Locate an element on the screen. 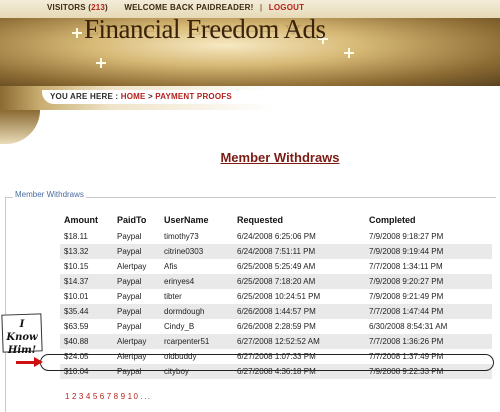 This screenshot has width=500, height=412. visitors-count: 213 is located at coordinates (98, 7).